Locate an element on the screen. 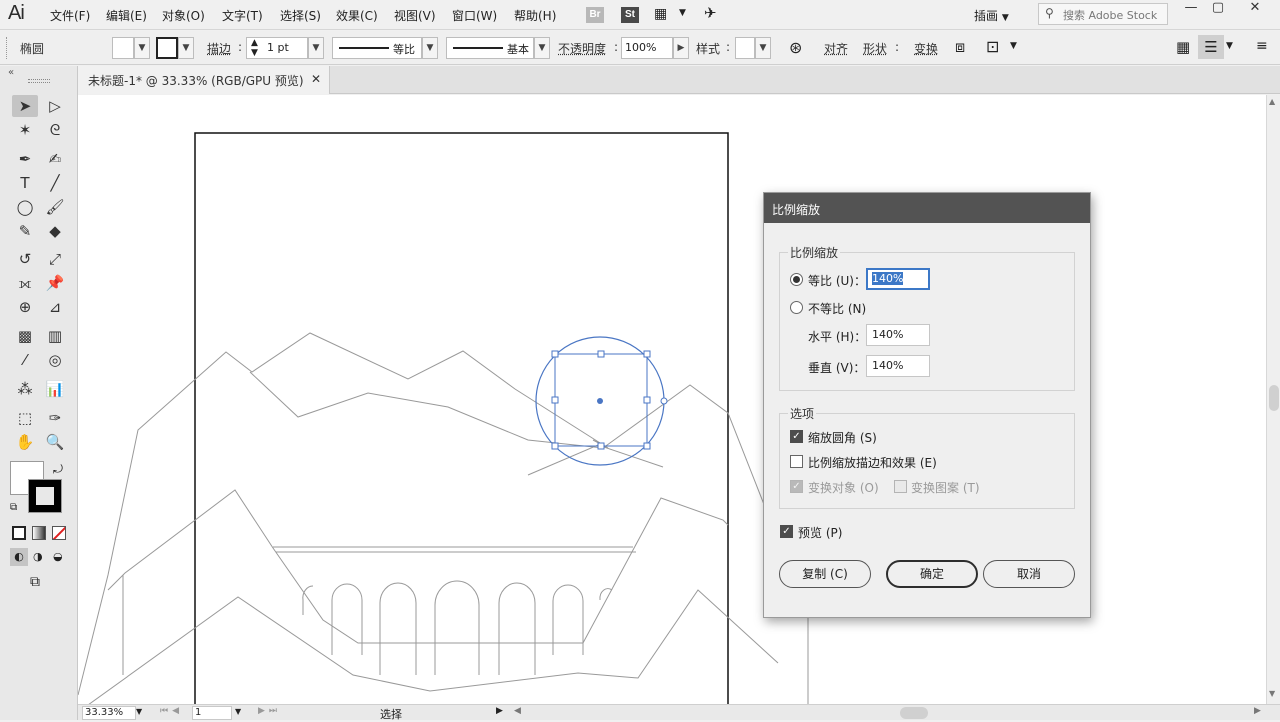 This screenshot has width=1280, height=722. lasso-tool-icon: ᘓ is located at coordinates (55, 130).